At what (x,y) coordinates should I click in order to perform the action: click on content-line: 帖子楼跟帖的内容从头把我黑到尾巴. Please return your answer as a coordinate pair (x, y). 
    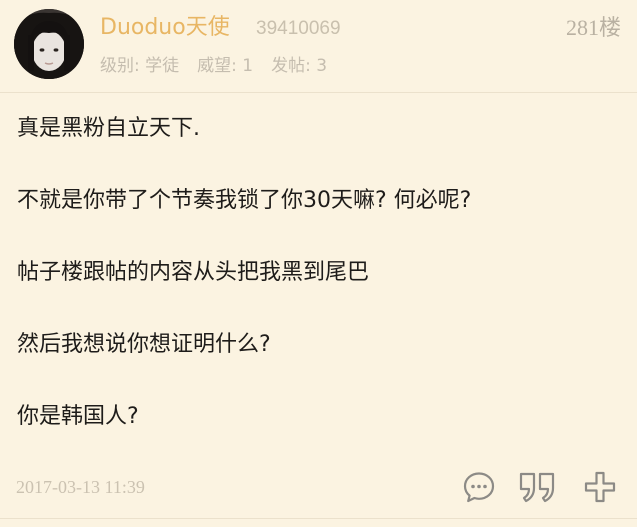
    Looking at the image, I should click on (193, 272).